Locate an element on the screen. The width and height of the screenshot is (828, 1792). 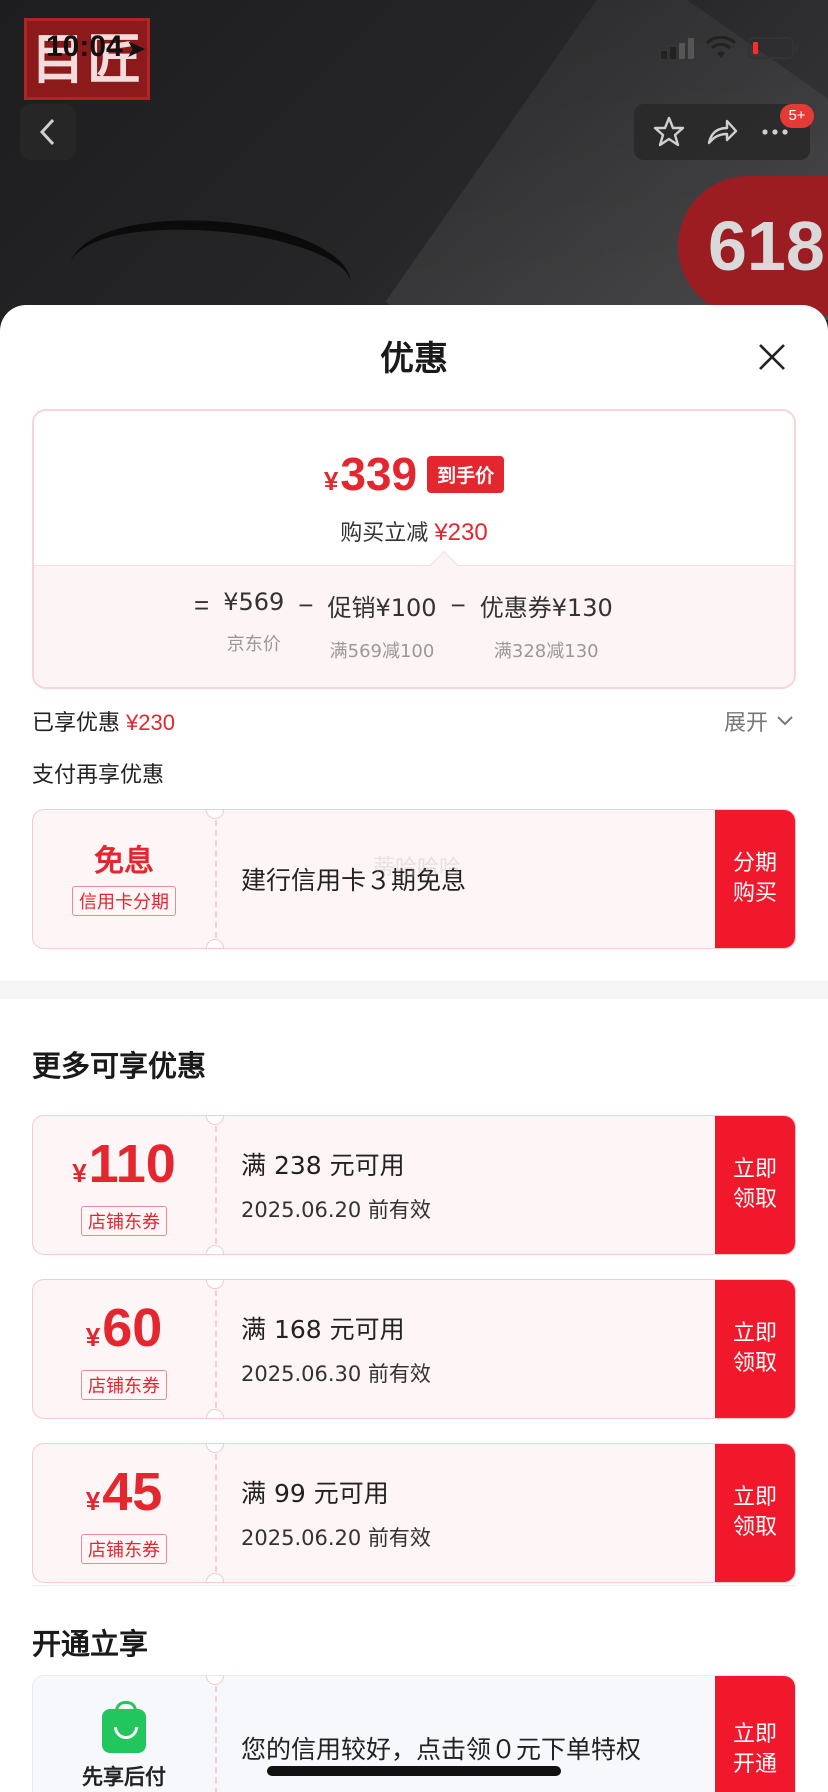
sheet-title: 优惠 is located at coordinates (414, 359).